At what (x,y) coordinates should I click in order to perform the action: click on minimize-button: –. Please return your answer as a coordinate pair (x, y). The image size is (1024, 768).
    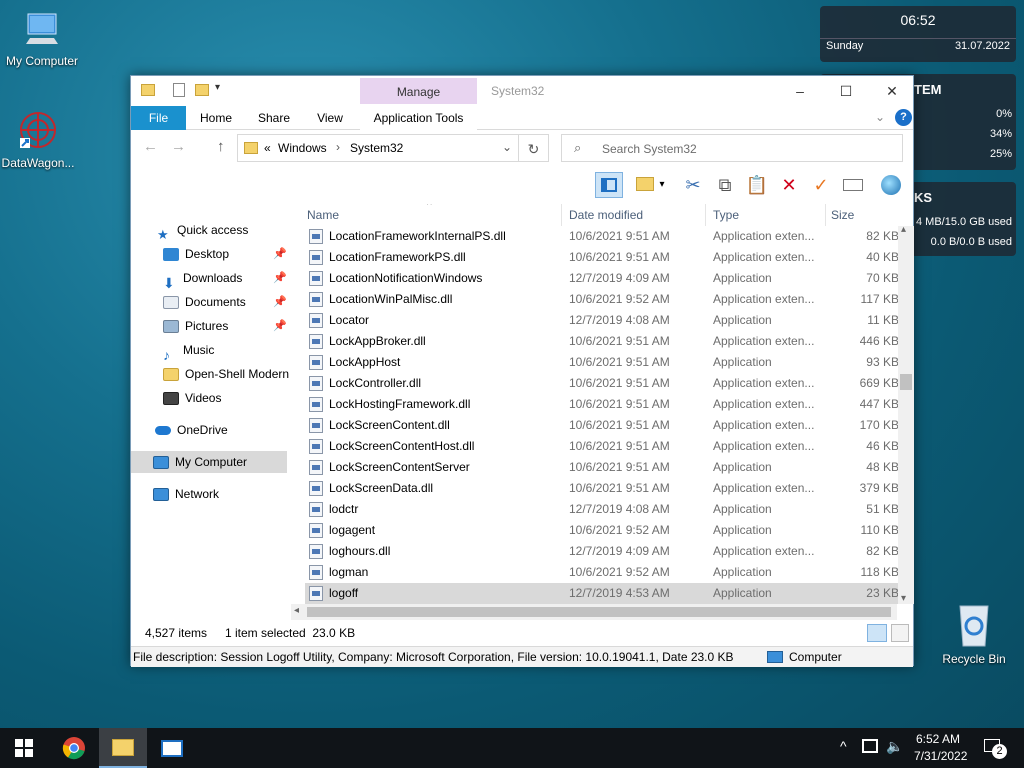
    Looking at the image, I should click on (800, 91).